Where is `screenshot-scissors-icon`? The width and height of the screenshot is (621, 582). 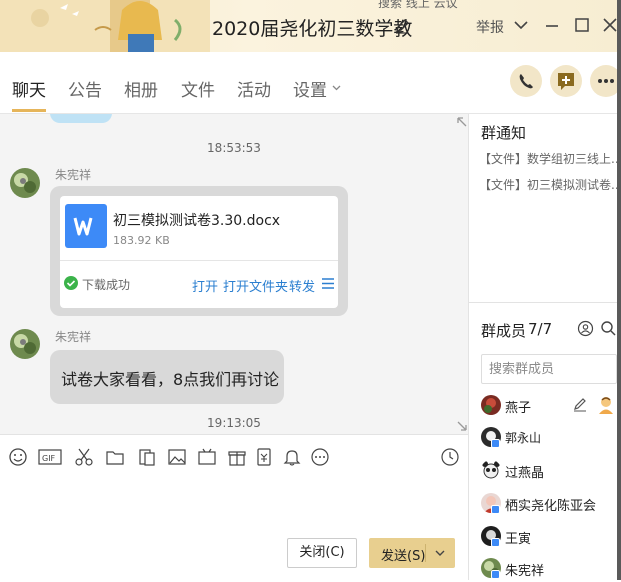 screenshot-scissors-icon is located at coordinates (84, 457).